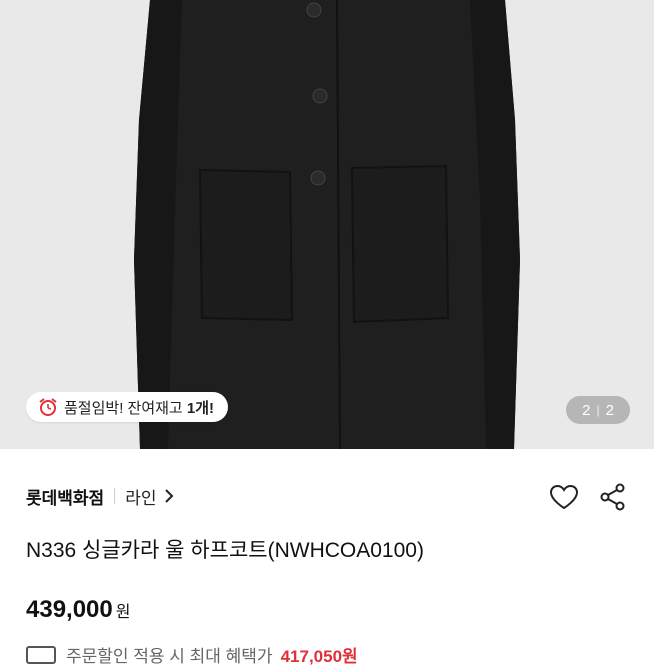 This screenshot has height=667, width=654. Describe the element at coordinates (65, 496) in the screenshot. I see `brand-name: 롯데백화점` at that location.